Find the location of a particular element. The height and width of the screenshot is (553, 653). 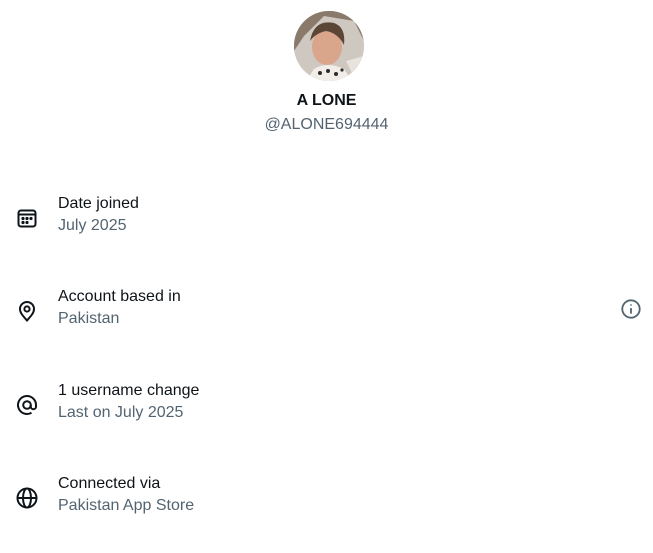

location-pin-icon is located at coordinates (27, 311).